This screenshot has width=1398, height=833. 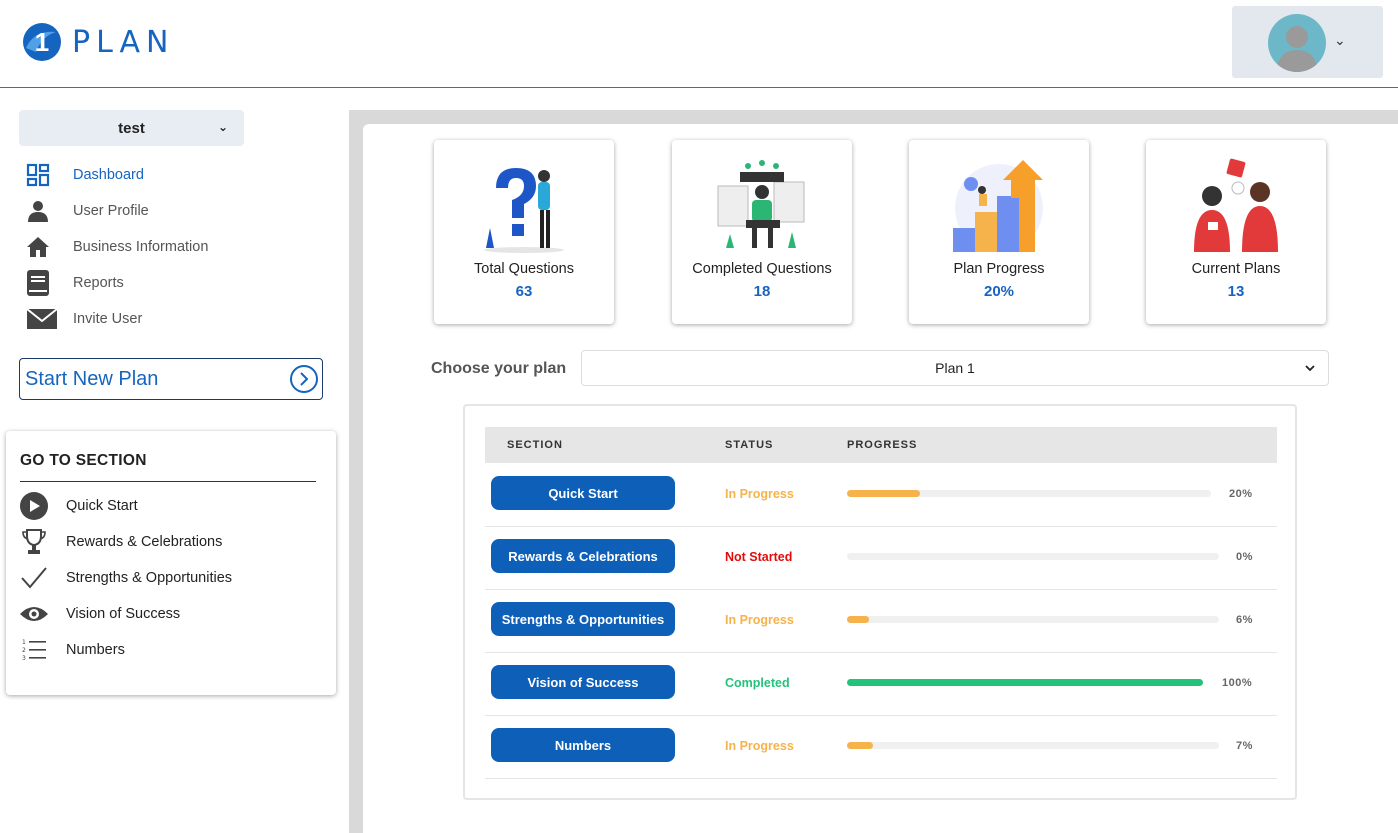 I want to click on section-button-numbers: Numbers, so click(x=583, y=745).